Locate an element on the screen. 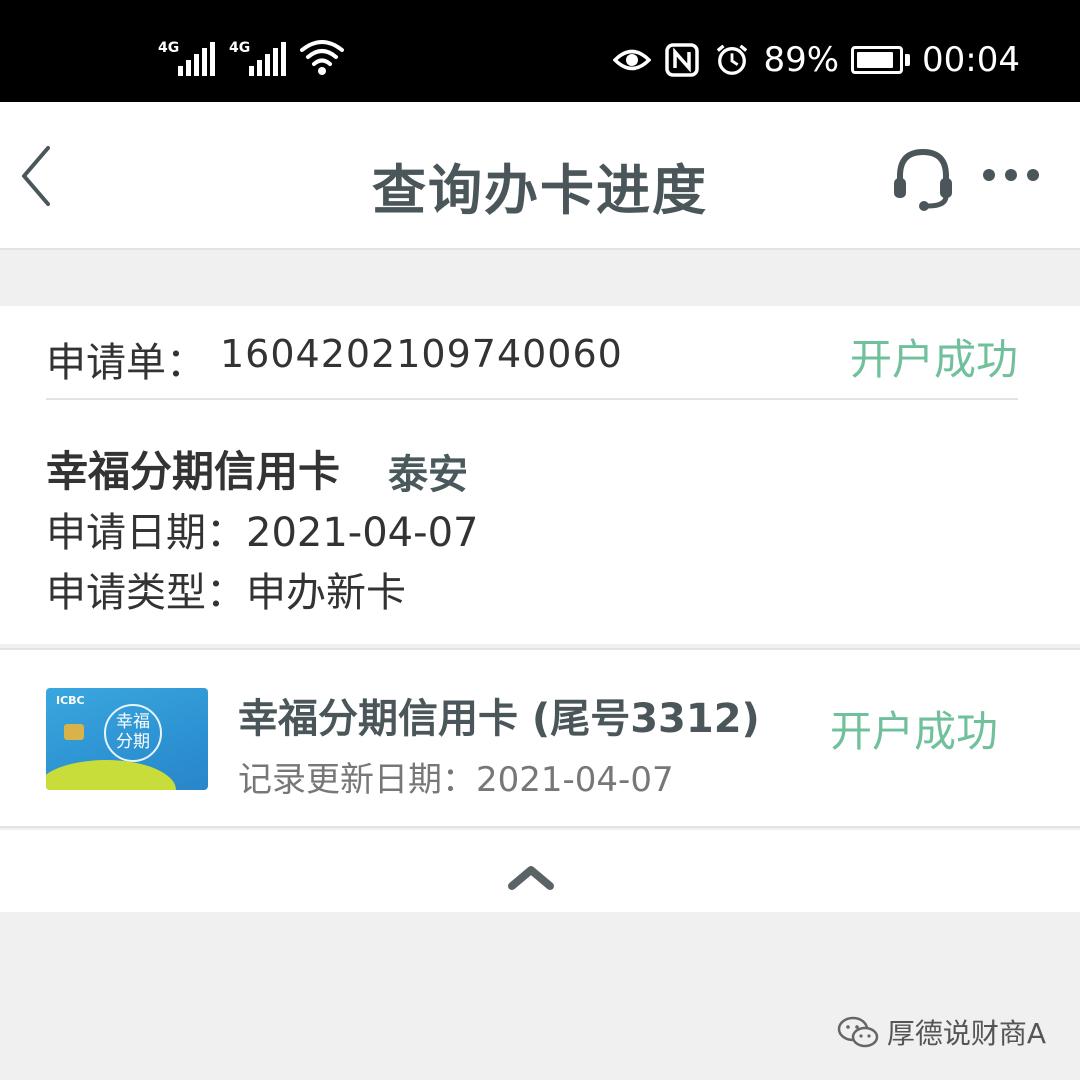 The width and height of the screenshot is (1080, 1080). status-left-group: 4G 4G is located at coordinates (251, 57).